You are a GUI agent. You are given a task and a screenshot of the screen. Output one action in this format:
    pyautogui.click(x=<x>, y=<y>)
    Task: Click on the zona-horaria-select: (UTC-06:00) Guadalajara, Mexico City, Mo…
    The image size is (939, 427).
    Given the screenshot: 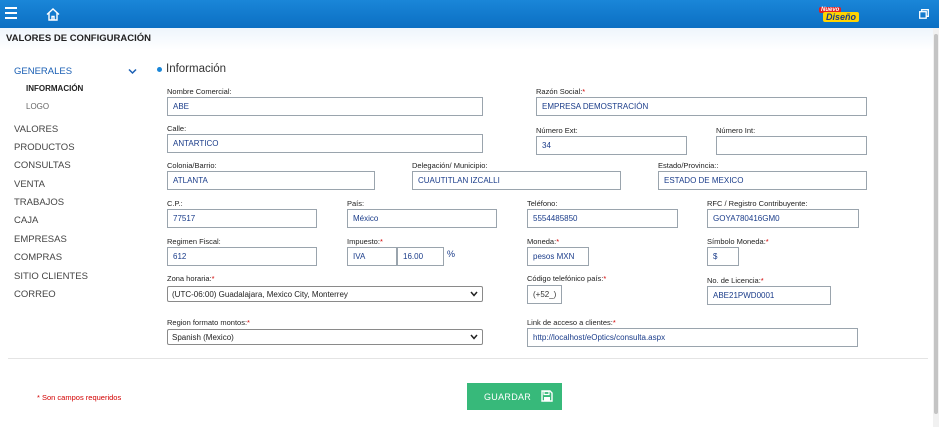 What is the action you would take?
    pyautogui.click(x=325, y=294)
    